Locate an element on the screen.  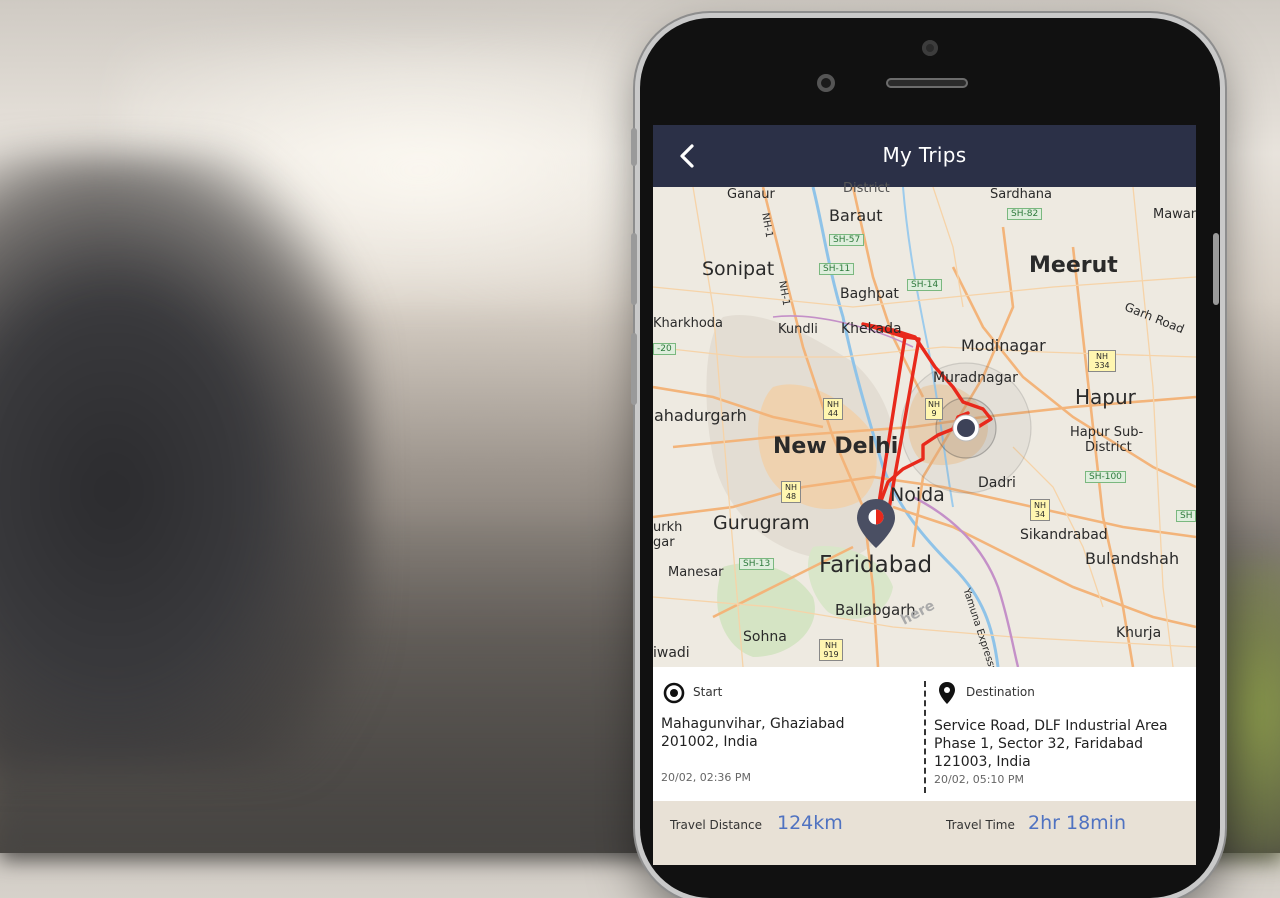
map-label-sardhana: Sardhana is located at coordinates (1021, 194).